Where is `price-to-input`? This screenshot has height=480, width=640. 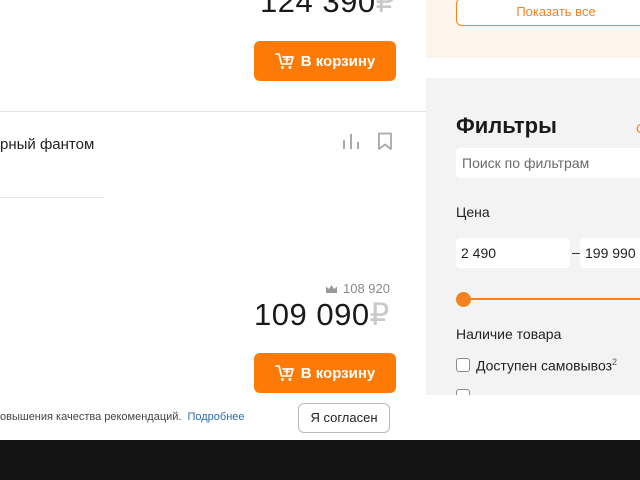 price-to-input is located at coordinates (610, 253).